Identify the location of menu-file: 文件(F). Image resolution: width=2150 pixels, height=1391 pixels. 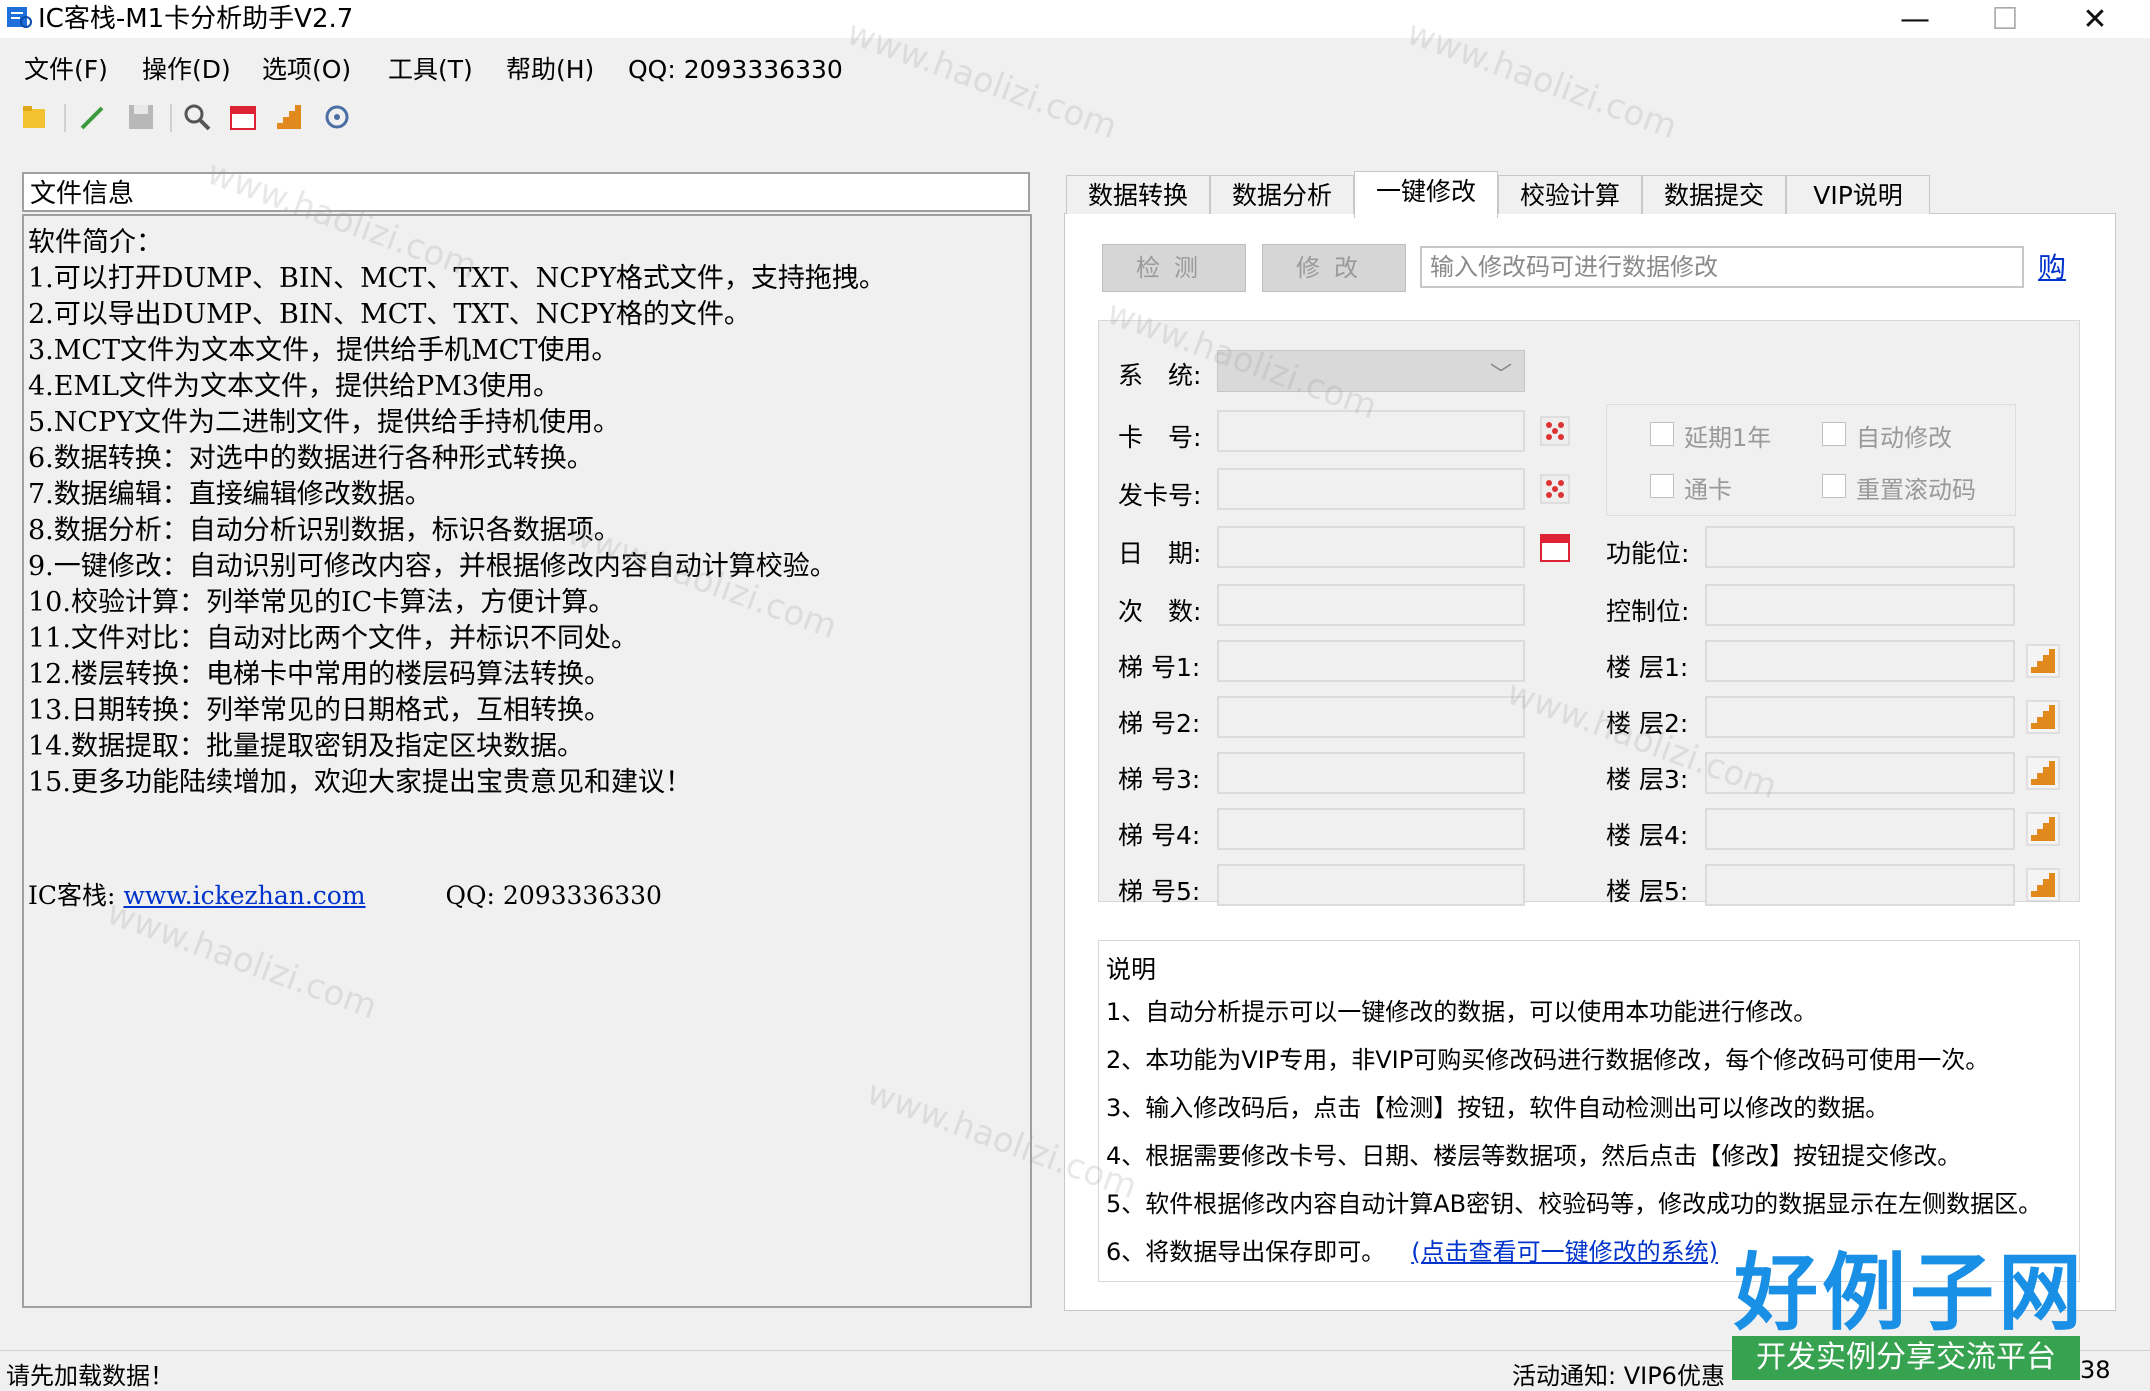
(66, 70).